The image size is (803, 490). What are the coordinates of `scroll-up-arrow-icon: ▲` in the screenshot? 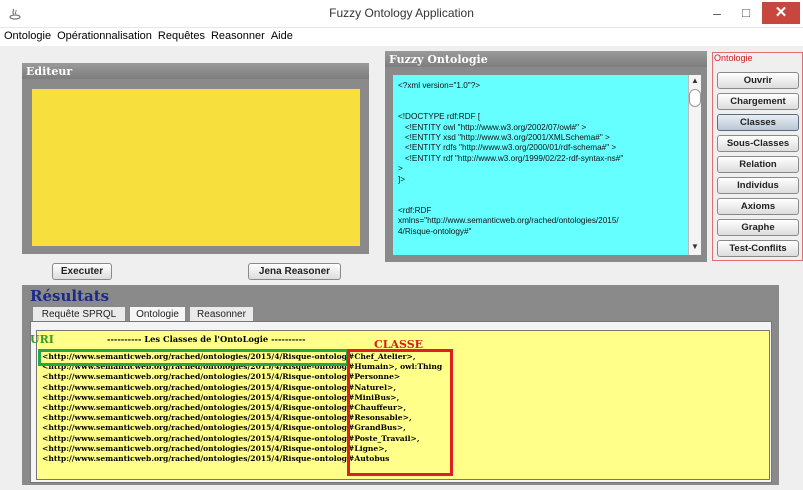 It's located at (695, 81).